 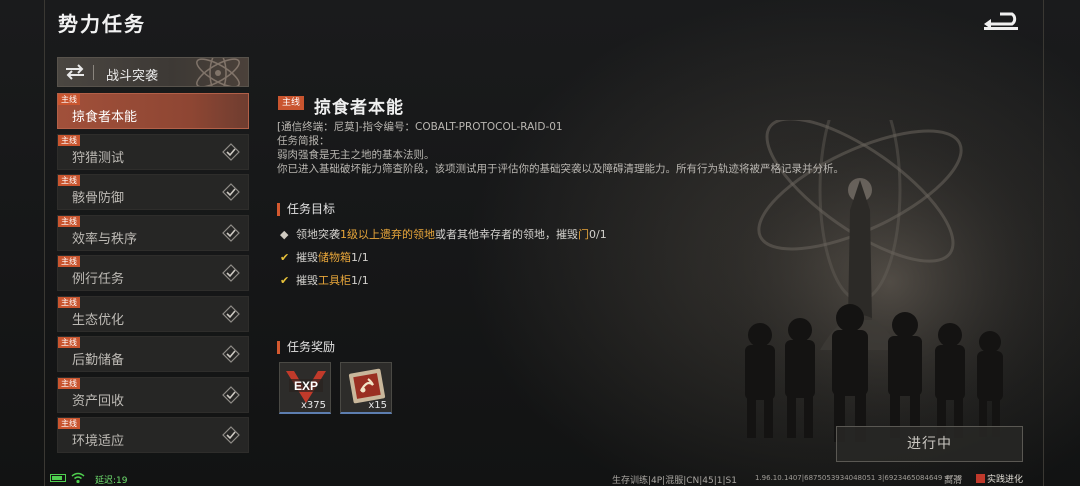 I want to click on objective-highlight: 1级以上遗弃的领地, so click(x=387, y=234).